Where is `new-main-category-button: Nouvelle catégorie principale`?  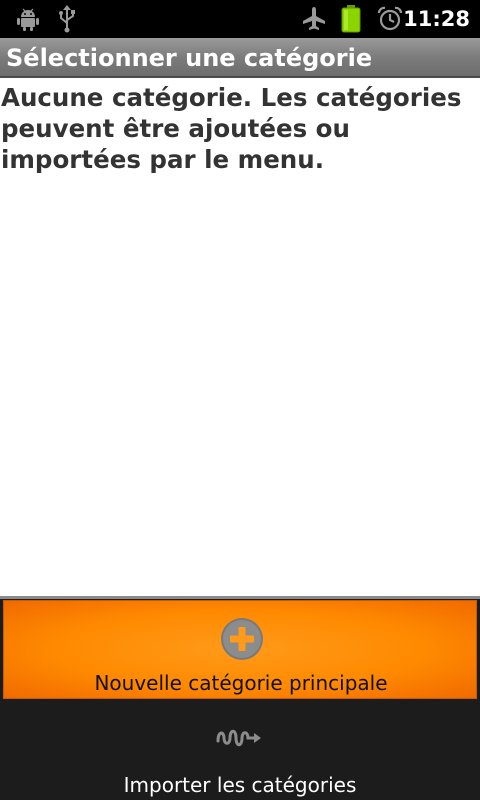 new-main-category-button: Nouvelle catégorie principale is located at coordinates (240, 649).